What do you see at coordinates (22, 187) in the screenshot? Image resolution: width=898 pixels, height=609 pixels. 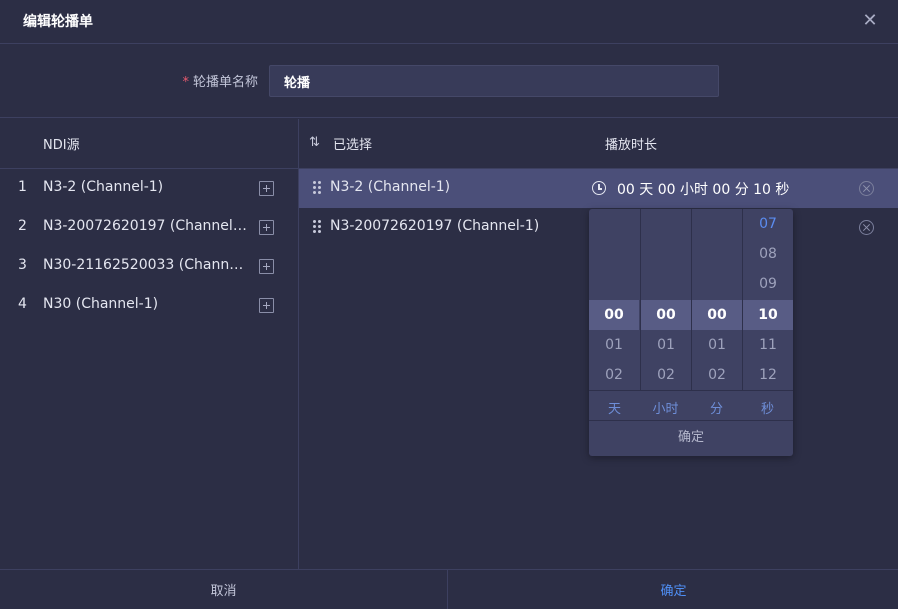 I see `source-index: 1` at bounding box center [22, 187].